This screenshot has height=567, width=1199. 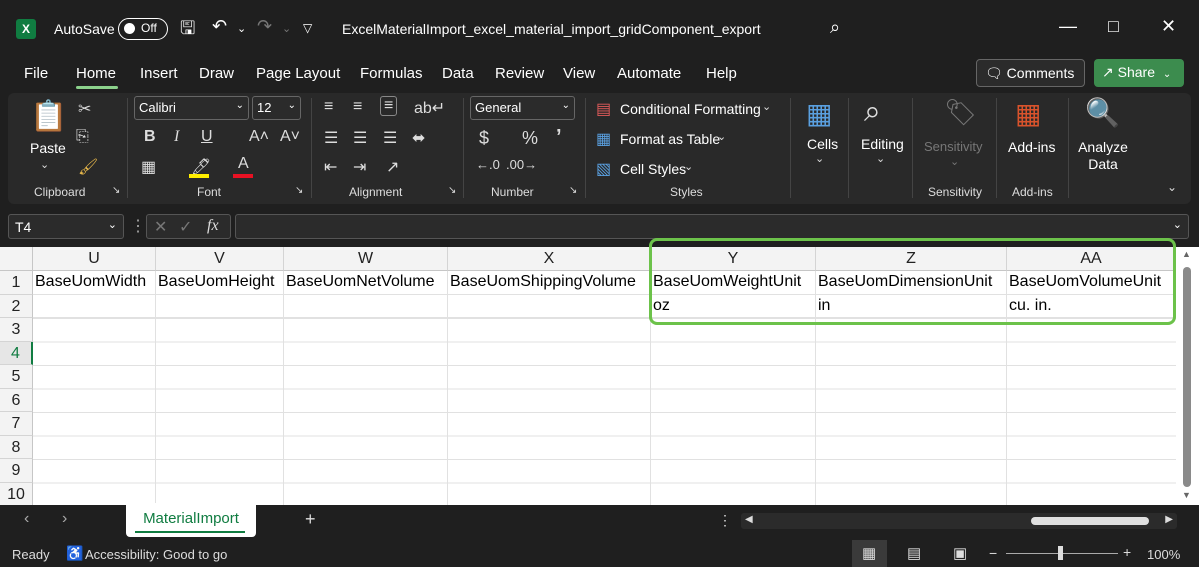 What do you see at coordinates (418, 138) in the screenshot?
I see `merge-center-icon: ⬌` at bounding box center [418, 138].